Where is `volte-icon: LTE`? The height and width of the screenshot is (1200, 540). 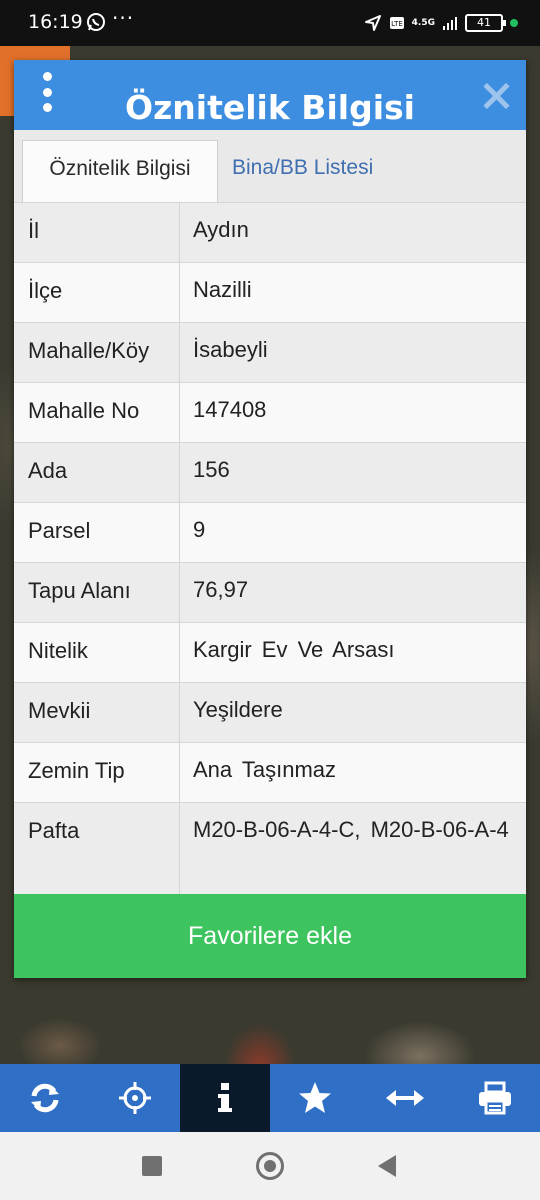
volte-icon: LTE is located at coordinates (396, 23).